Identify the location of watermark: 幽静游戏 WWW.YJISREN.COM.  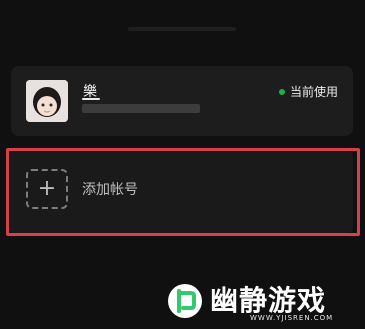
(261, 303).